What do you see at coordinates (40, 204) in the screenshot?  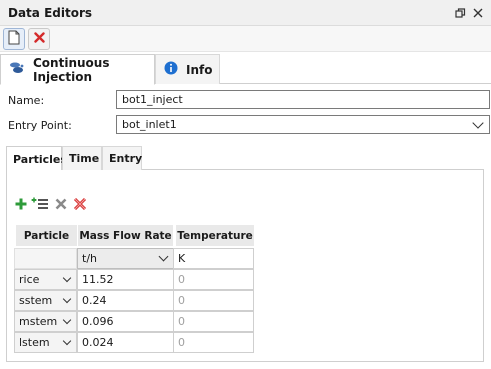 I see `add-list-icon` at bounding box center [40, 204].